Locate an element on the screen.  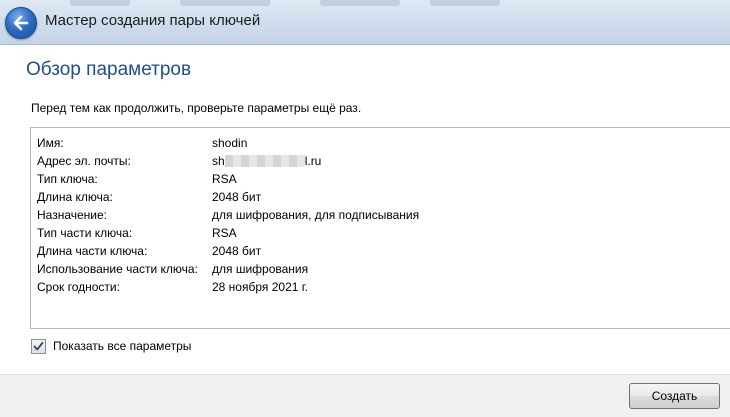
param-label: Использование части ключа: is located at coordinates (117, 269).